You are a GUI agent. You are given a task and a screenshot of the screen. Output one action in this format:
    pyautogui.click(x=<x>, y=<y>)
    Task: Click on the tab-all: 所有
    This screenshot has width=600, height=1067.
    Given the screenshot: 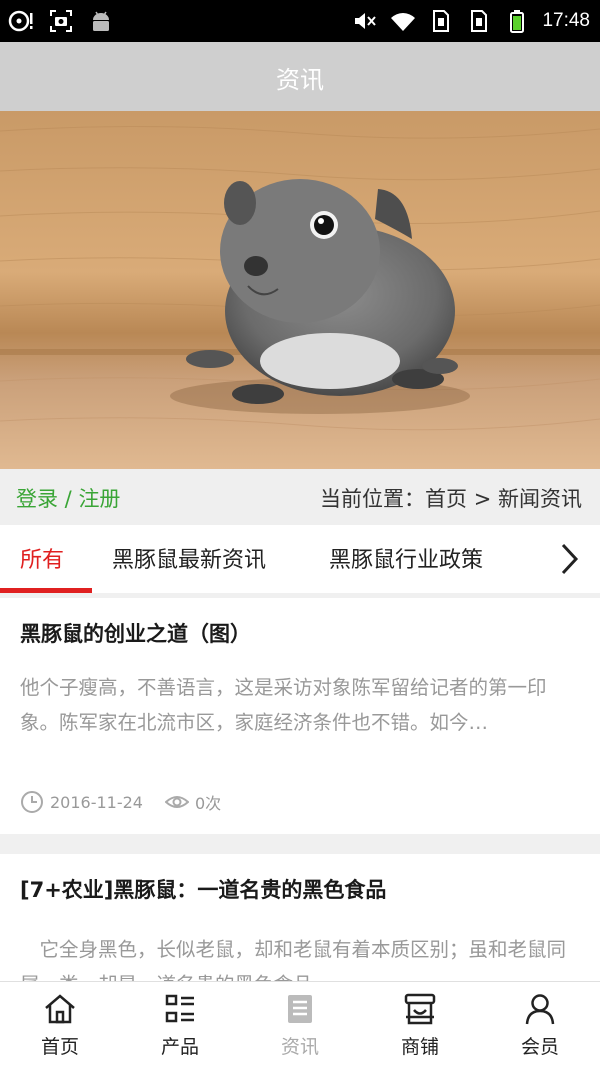 What is the action you would take?
    pyautogui.click(x=42, y=558)
    